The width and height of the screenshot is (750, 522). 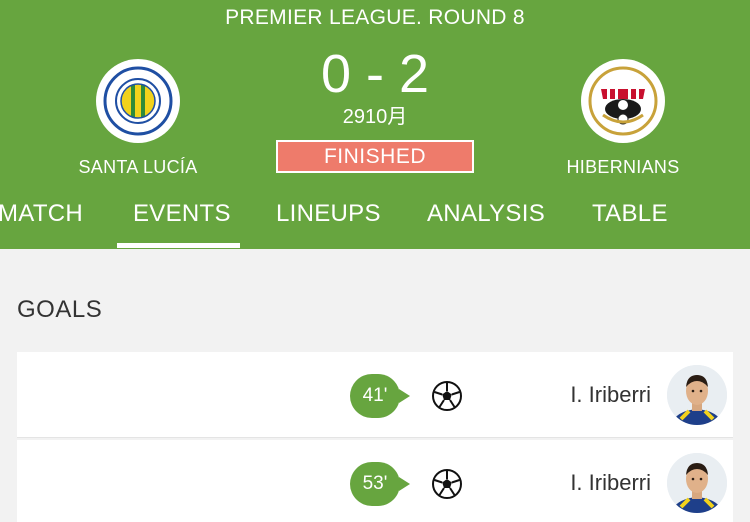 I want to click on match-tabs: MATCH EVENTS LINEUPS ANALYSIS TABLE, so click(x=375, y=222).